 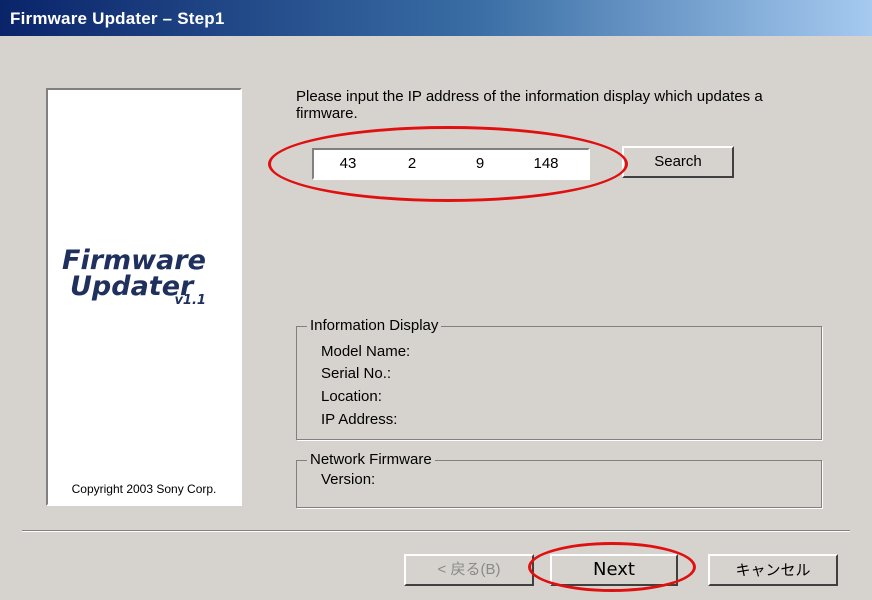 I want to click on search-button: Search, so click(x=678, y=162).